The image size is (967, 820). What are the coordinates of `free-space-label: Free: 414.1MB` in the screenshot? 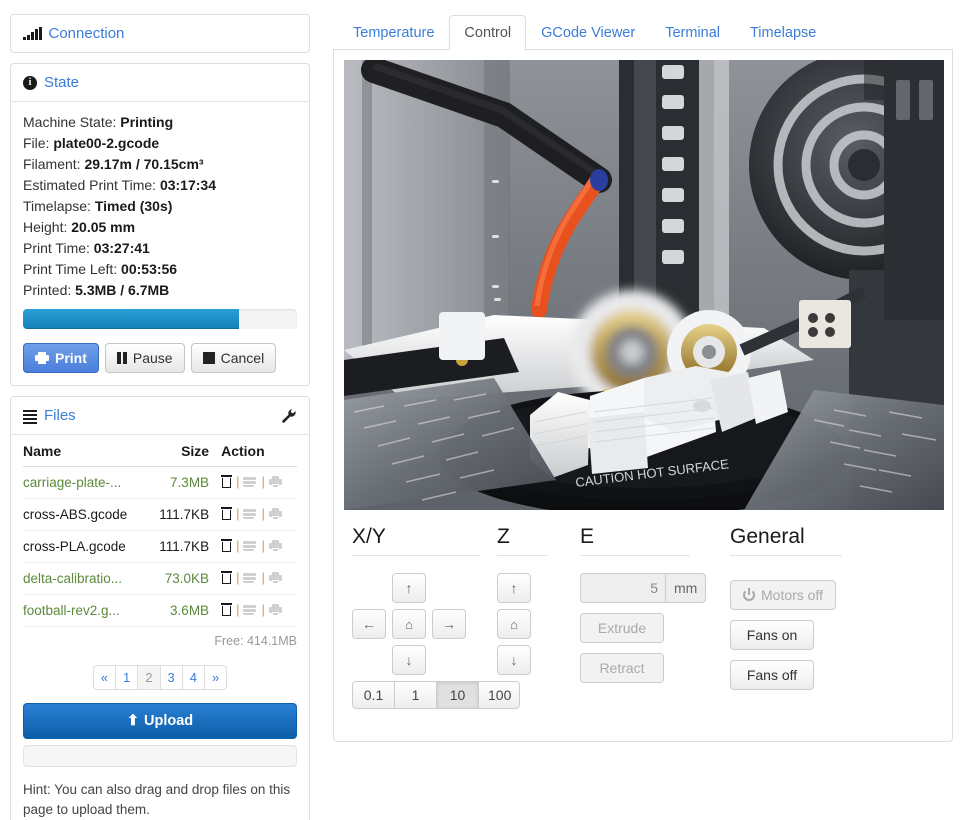 It's located at (255, 641).